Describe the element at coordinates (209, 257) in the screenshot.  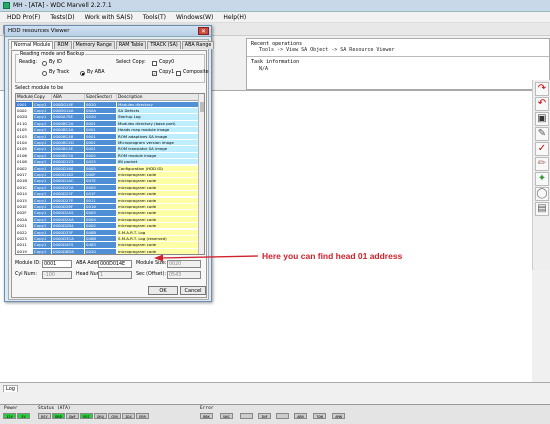
I see `arrow-line` at that location.